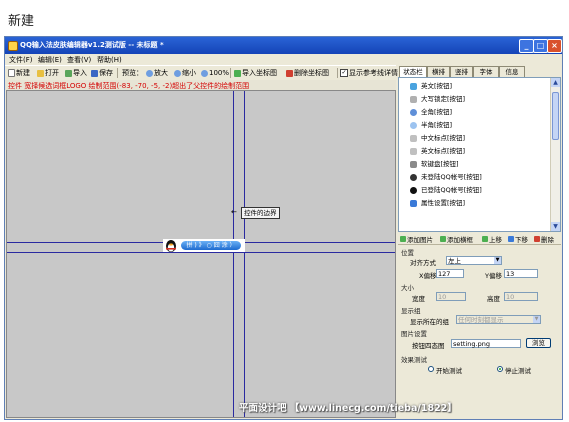  What do you see at coordinates (413, 138) in the screenshot?
I see `chinese-punct-icon` at bounding box center [413, 138].